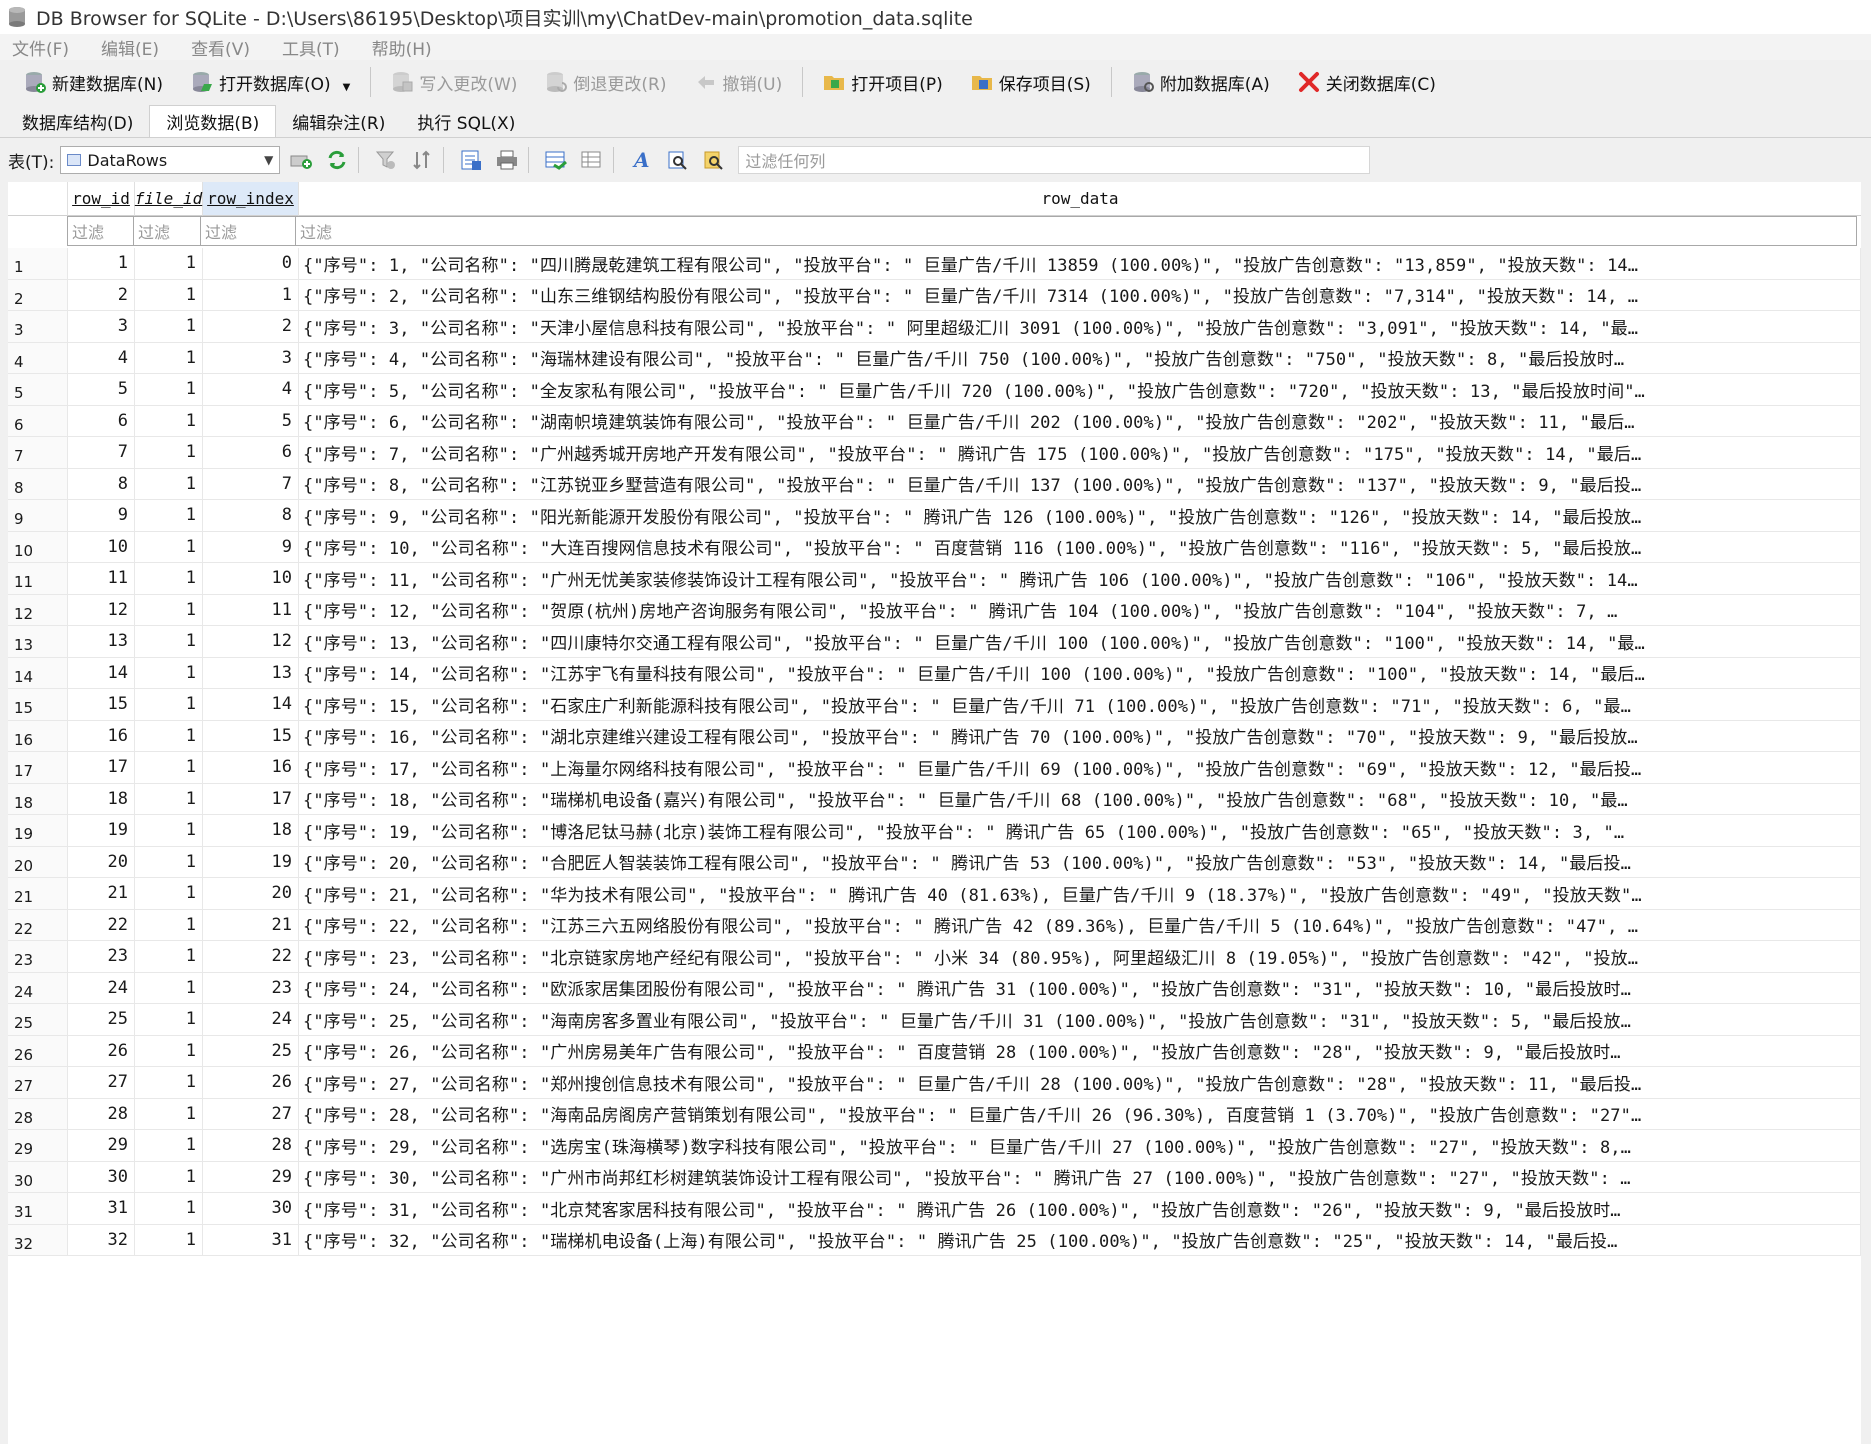 The image size is (1871, 1444). What do you see at coordinates (101, 609) in the screenshot?
I see `cell-row-id: 12` at bounding box center [101, 609].